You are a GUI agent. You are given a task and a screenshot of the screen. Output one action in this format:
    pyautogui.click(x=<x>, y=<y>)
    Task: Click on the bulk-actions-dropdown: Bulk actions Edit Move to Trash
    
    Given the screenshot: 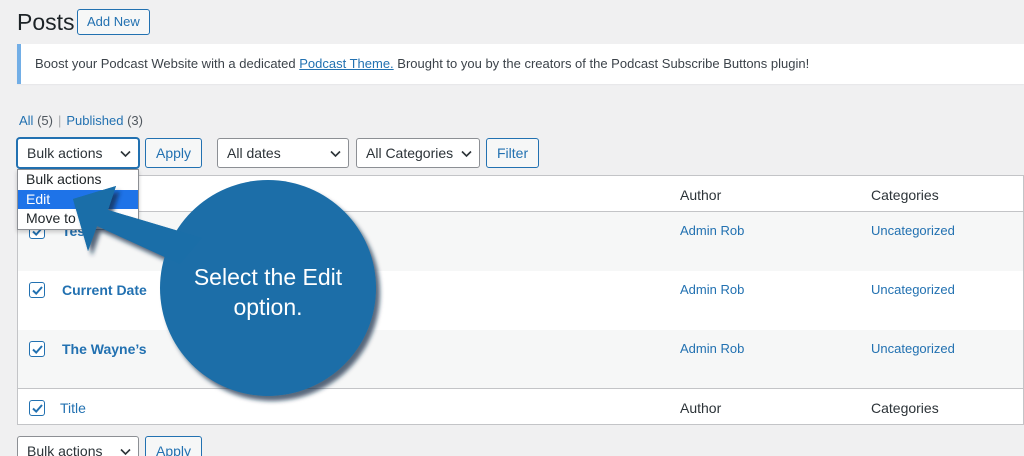 What is the action you would take?
    pyautogui.click(x=78, y=199)
    